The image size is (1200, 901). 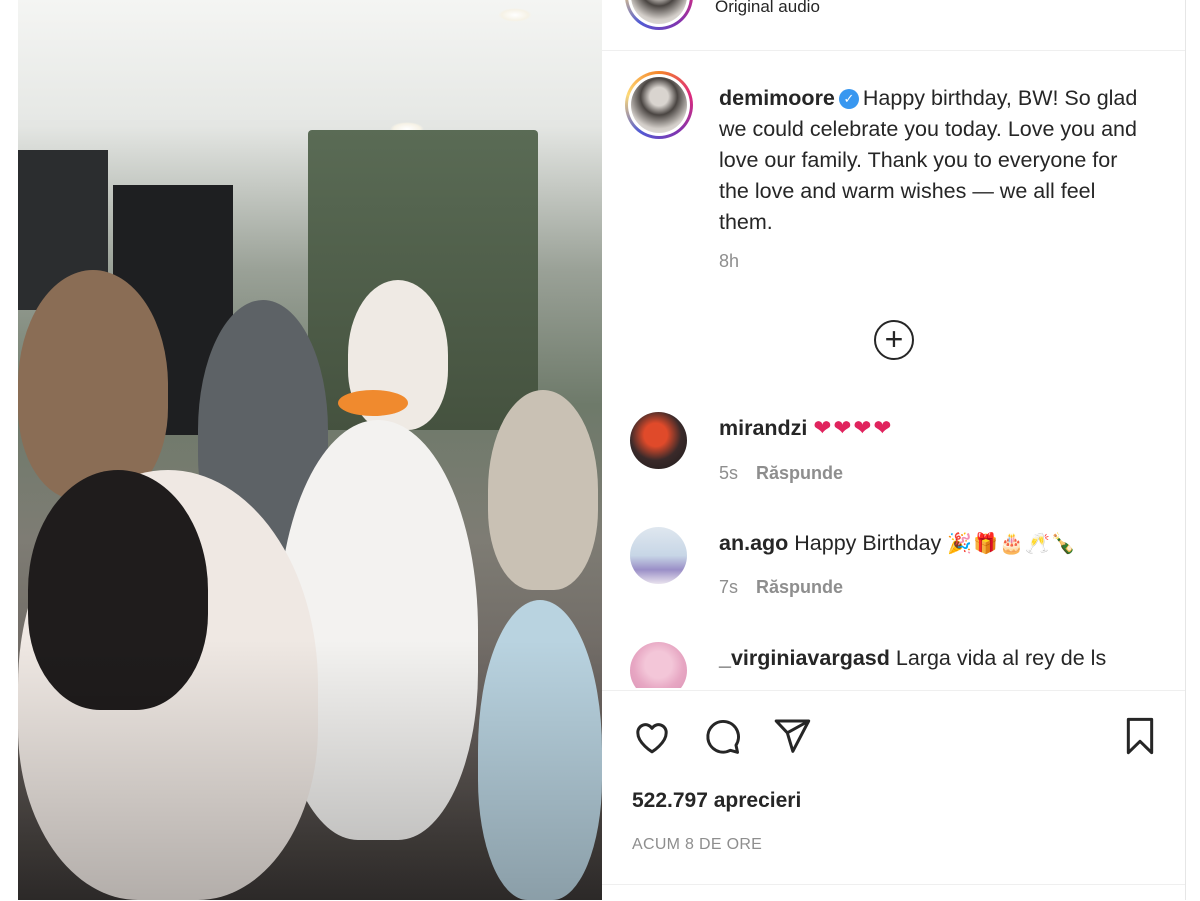 What do you see at coordinates (729, 261) in the screenshot?
I see `caption-time: 8h` at bounding box center [729, 261].